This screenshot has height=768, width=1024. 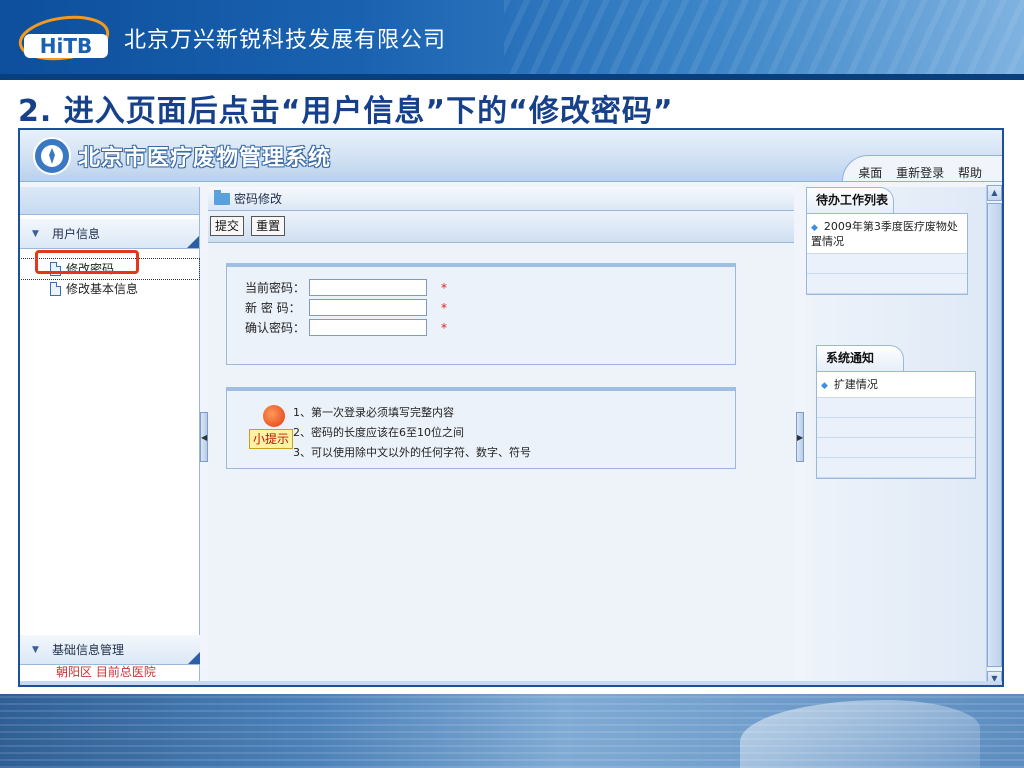 I want to click on header-decoration, so click(x=764, y=40).